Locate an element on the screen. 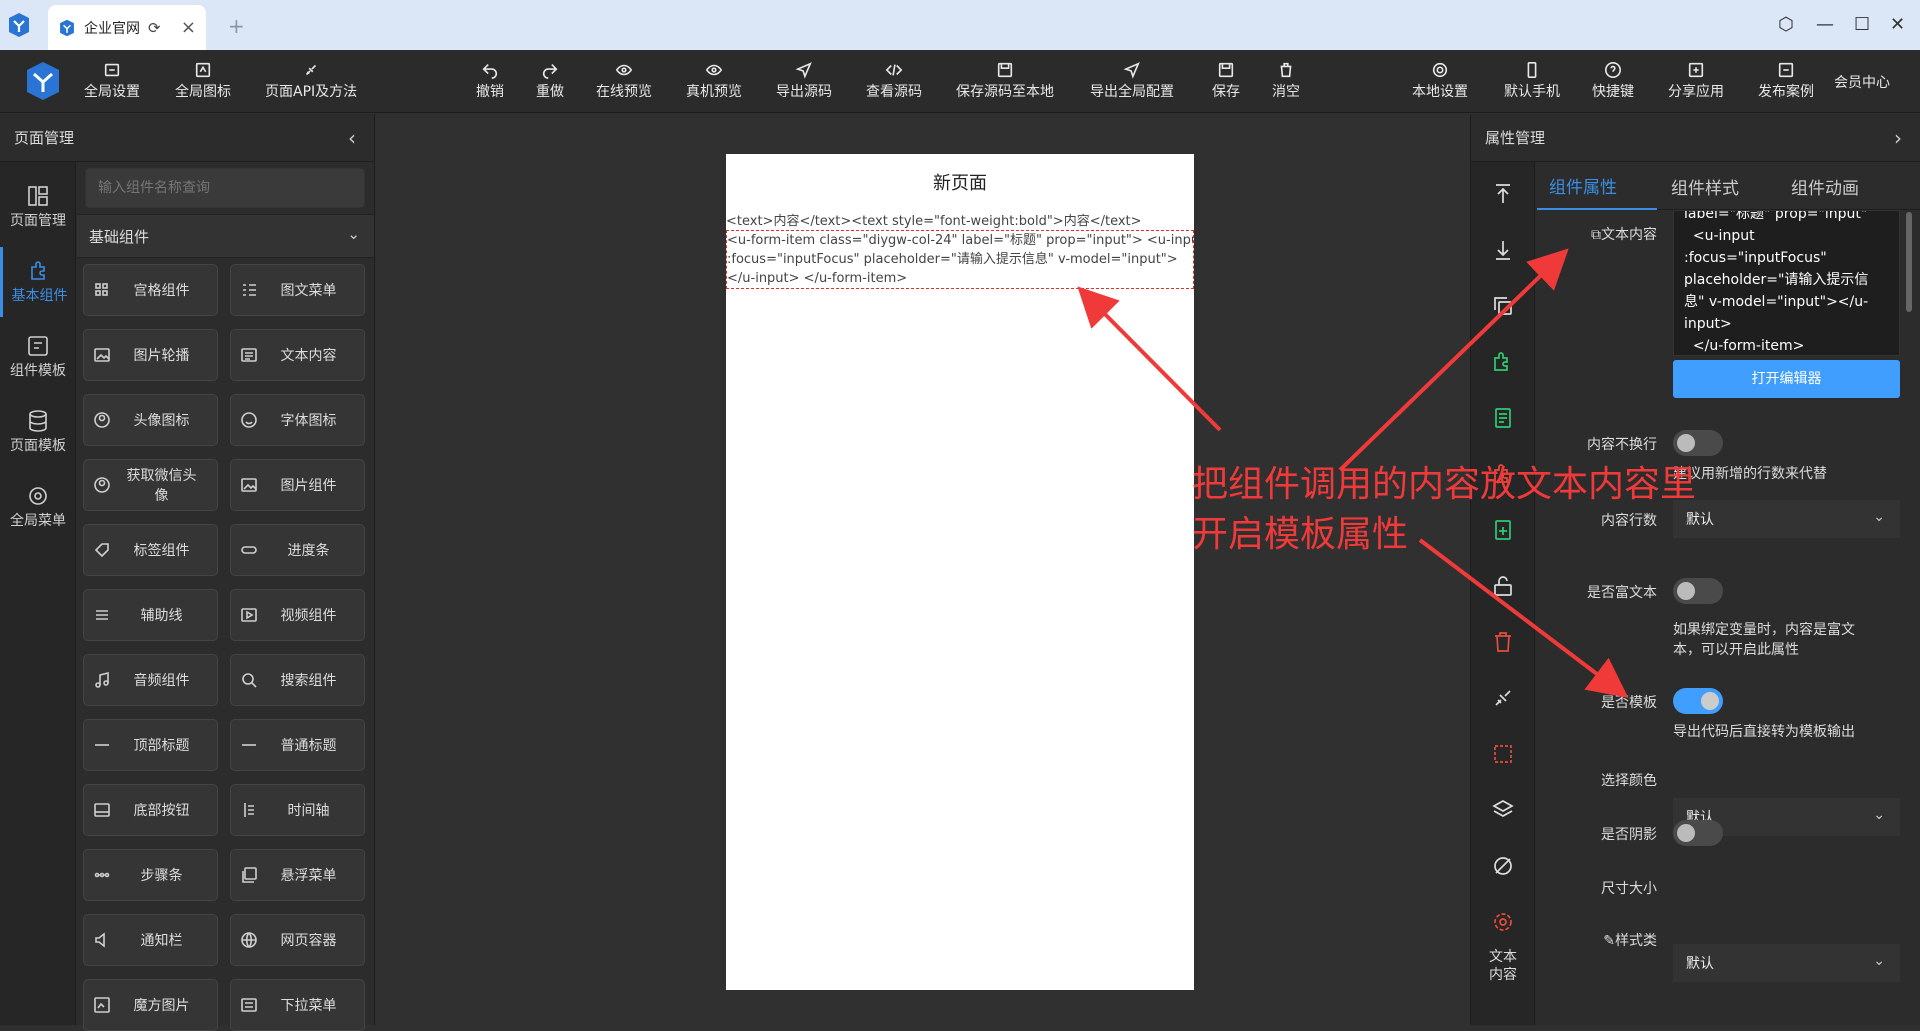 The image size is (1920, 1031). device-preview-button: 真机预览 is located at coordinates (714, 80).